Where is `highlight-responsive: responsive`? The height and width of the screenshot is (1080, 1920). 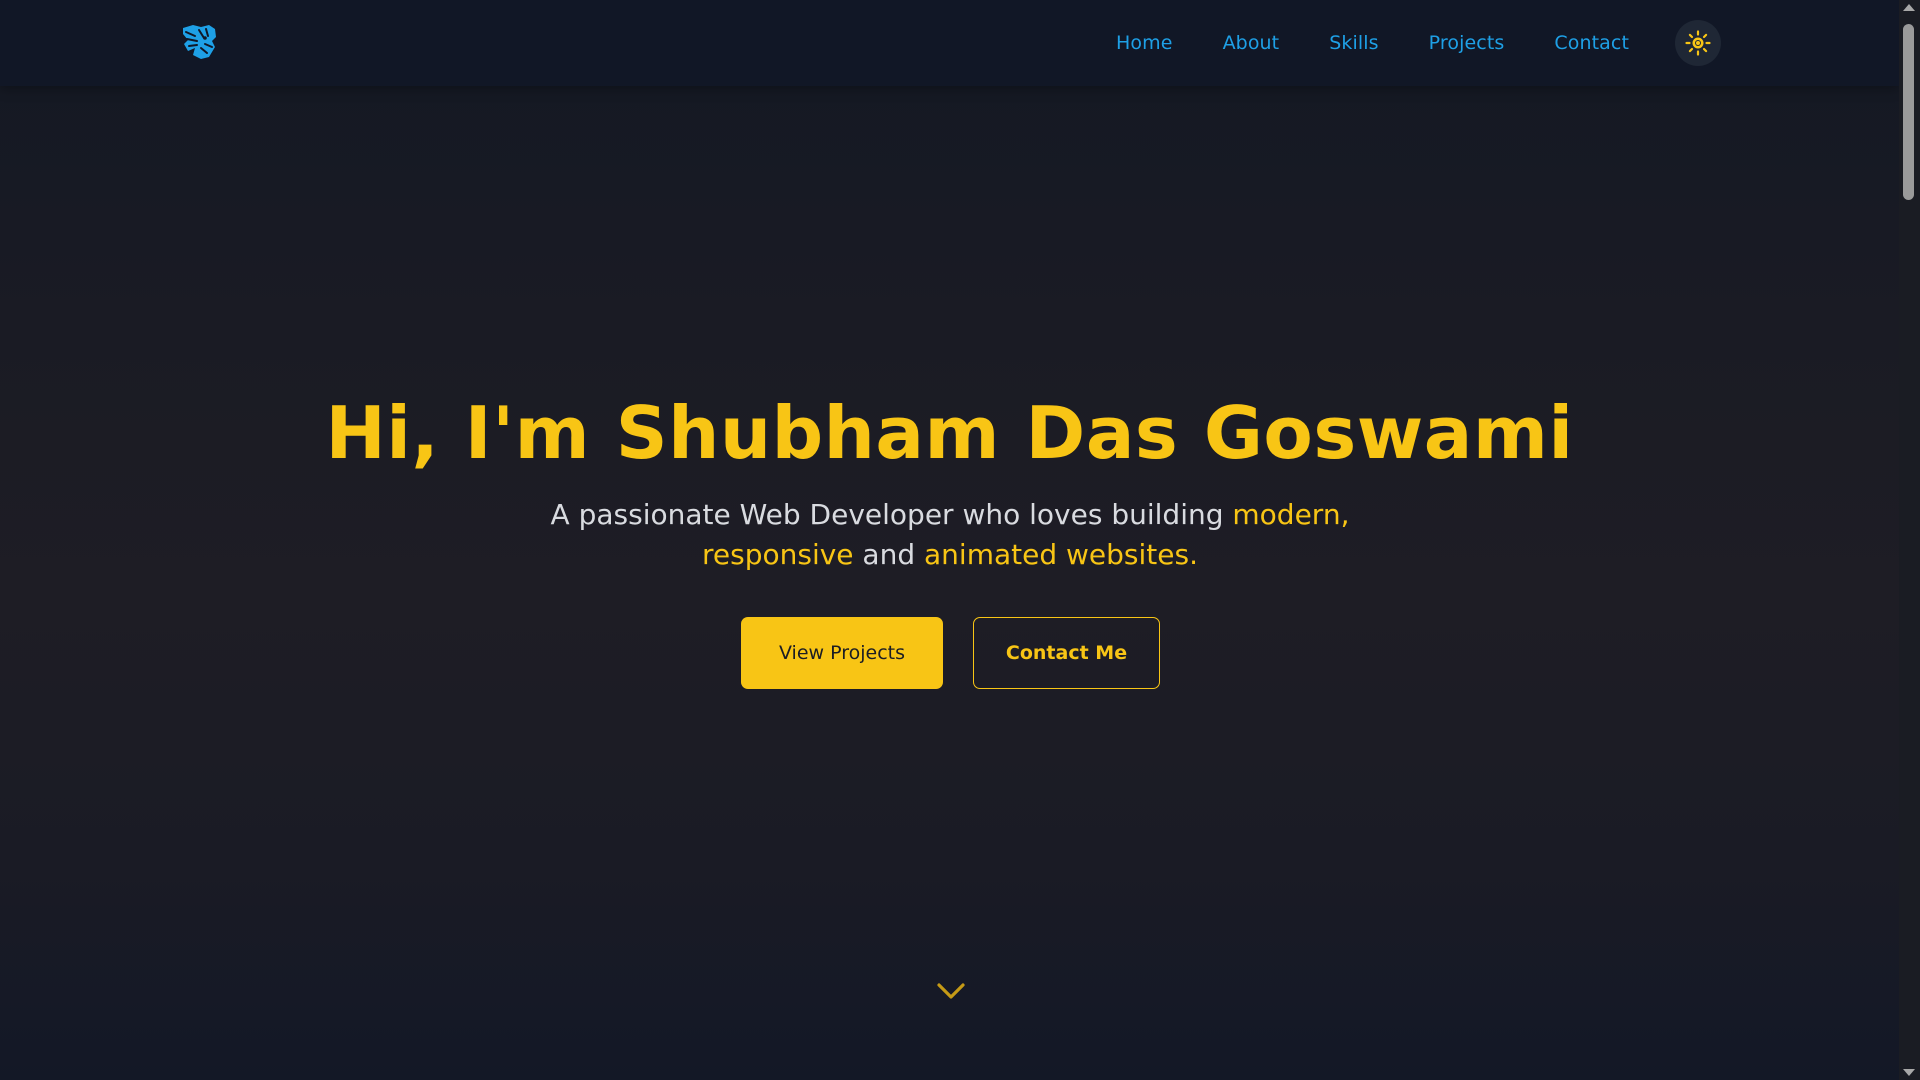 highlight-responsive: responsive is located at coordinates (778, 554).